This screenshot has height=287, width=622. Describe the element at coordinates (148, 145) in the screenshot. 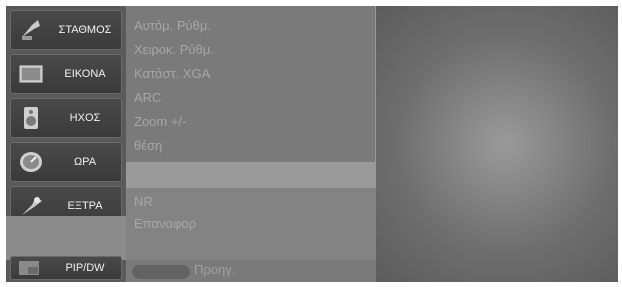

I see `submenu-item: θέση` at that location.